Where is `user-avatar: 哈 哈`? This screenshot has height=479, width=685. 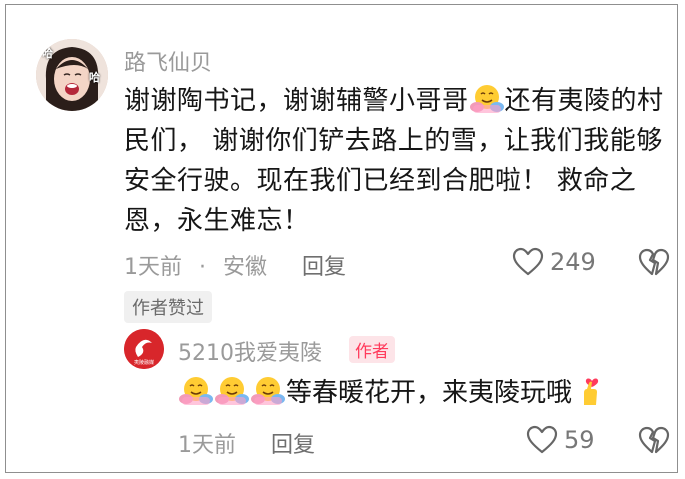 user-avatar: 哈 哈 is located at coordinates (72, 75).